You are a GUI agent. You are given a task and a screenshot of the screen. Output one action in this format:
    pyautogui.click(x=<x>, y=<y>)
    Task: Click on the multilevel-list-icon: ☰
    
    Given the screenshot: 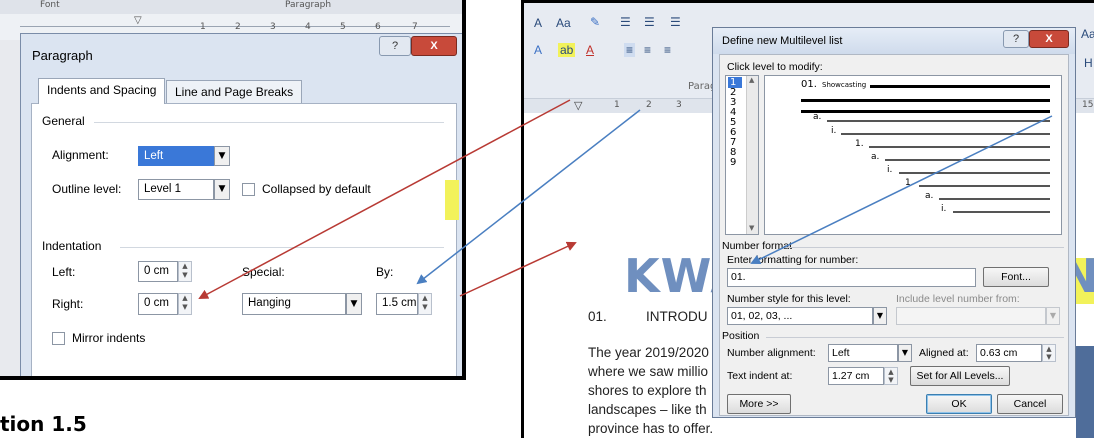 What is the action you would take?
    pyautogui.click(x=675, y=22)
    